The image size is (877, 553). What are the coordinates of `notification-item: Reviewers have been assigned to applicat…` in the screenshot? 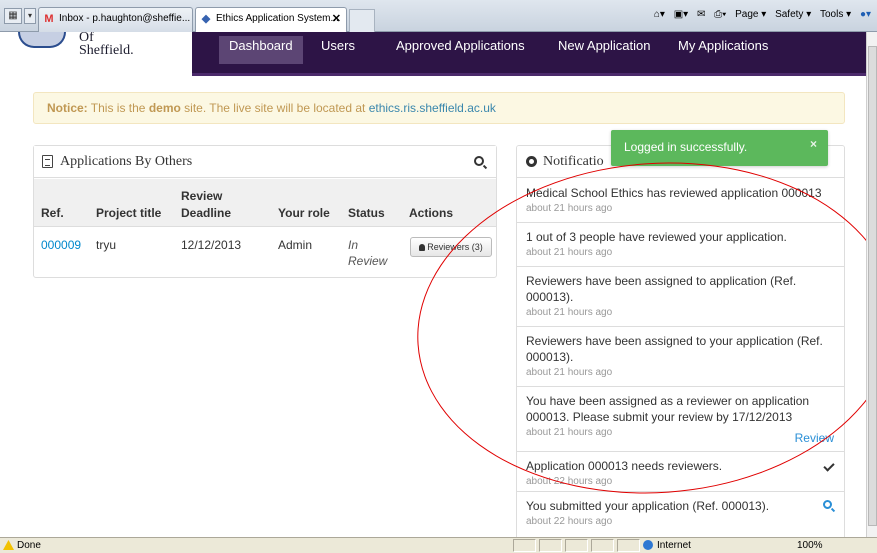 It's located at (680, 297).